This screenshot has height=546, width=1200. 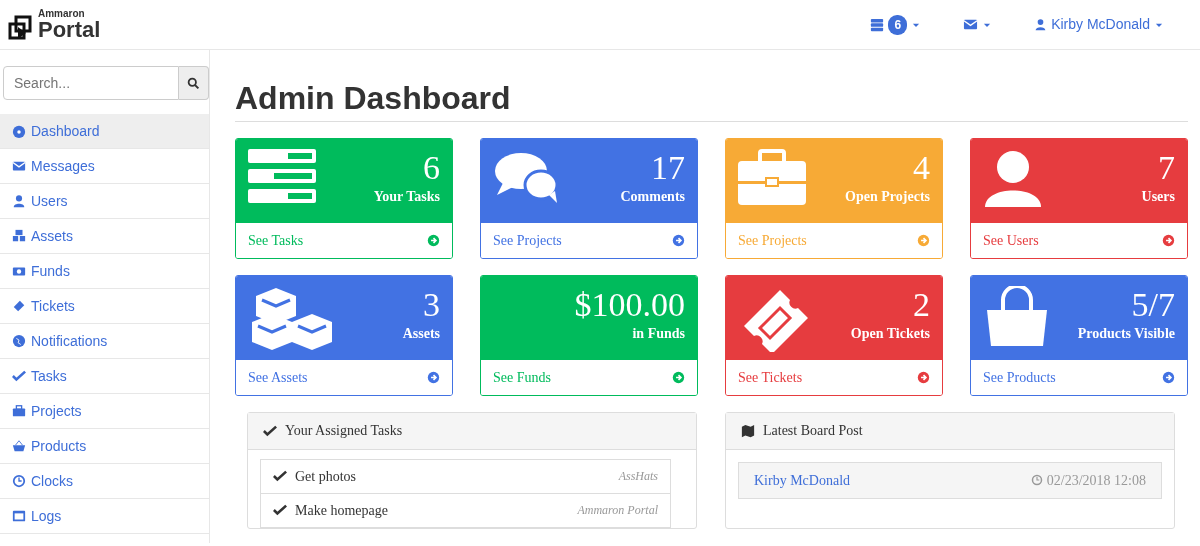 I want to click on sidebar-item: Dashboard, so click(x=104, y=131).